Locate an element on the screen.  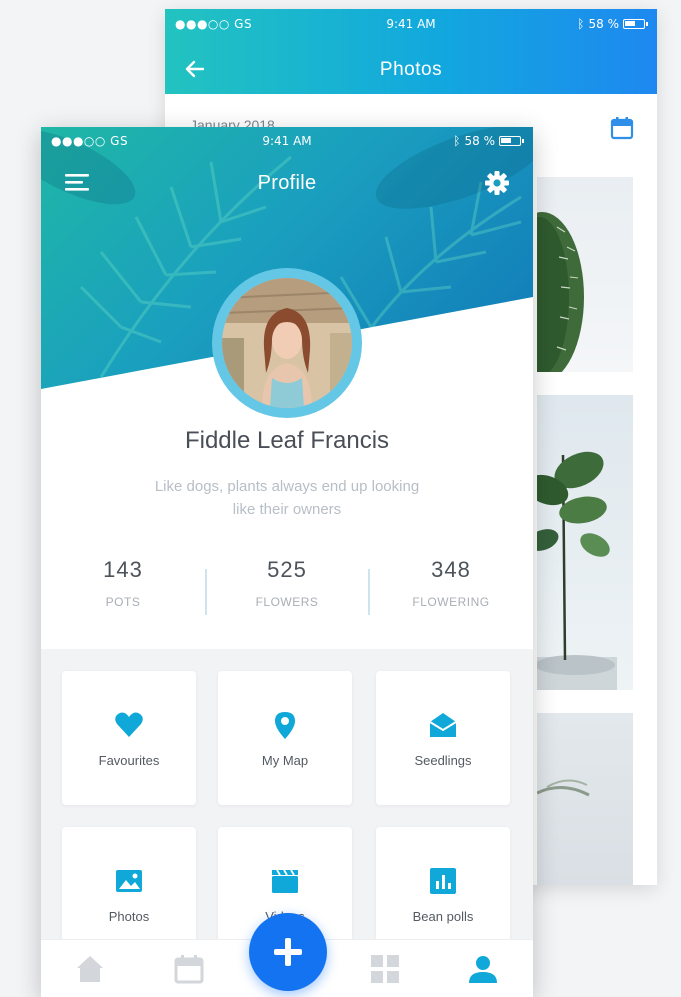
add-button is located at coordinates (288, 952).